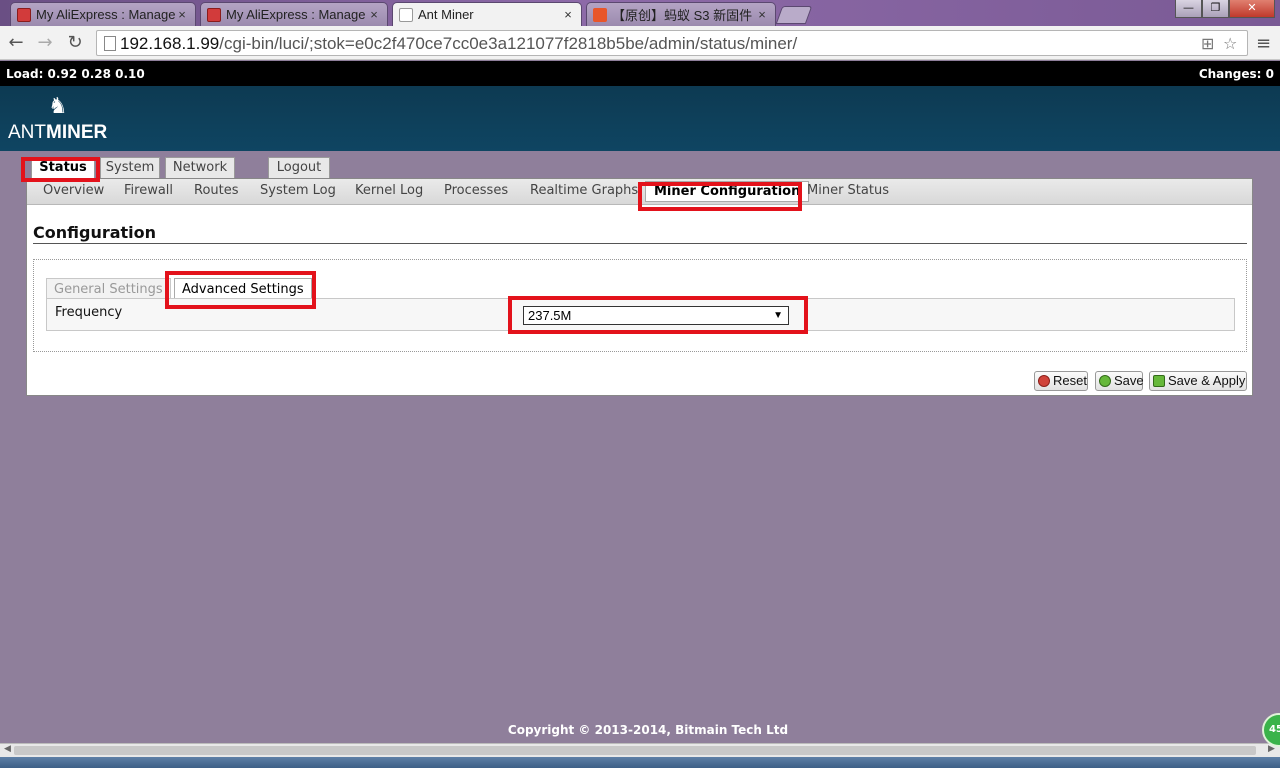 This screenshot has width=1280, height=768. I want to click on forward-icon: →, so click(45, 43).